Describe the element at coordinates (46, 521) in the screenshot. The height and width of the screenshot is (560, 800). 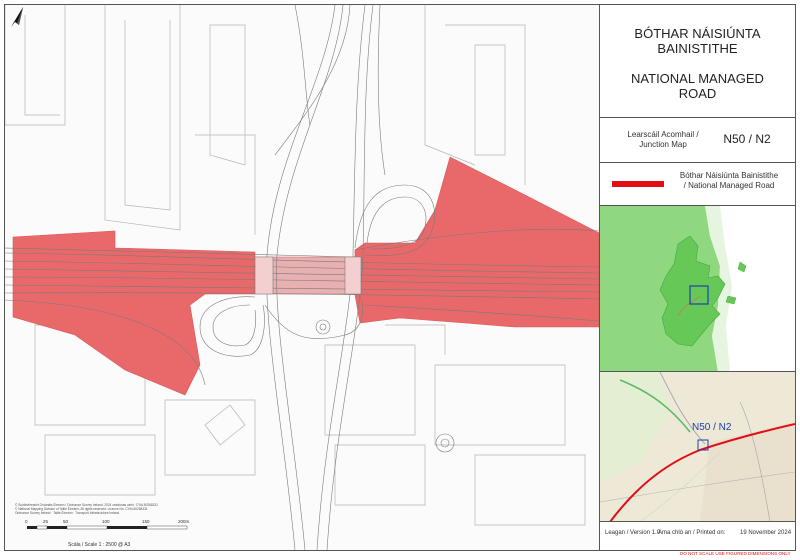
I see `scale-tick-label: 25` at that location.